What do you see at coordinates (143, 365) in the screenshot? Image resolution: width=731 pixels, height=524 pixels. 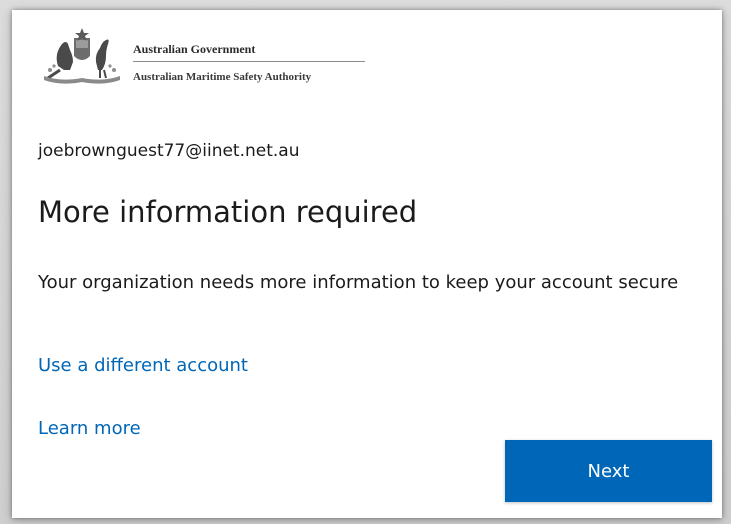 I see `use-different-account-link: Use a different account` at bounding box center [143, 365].